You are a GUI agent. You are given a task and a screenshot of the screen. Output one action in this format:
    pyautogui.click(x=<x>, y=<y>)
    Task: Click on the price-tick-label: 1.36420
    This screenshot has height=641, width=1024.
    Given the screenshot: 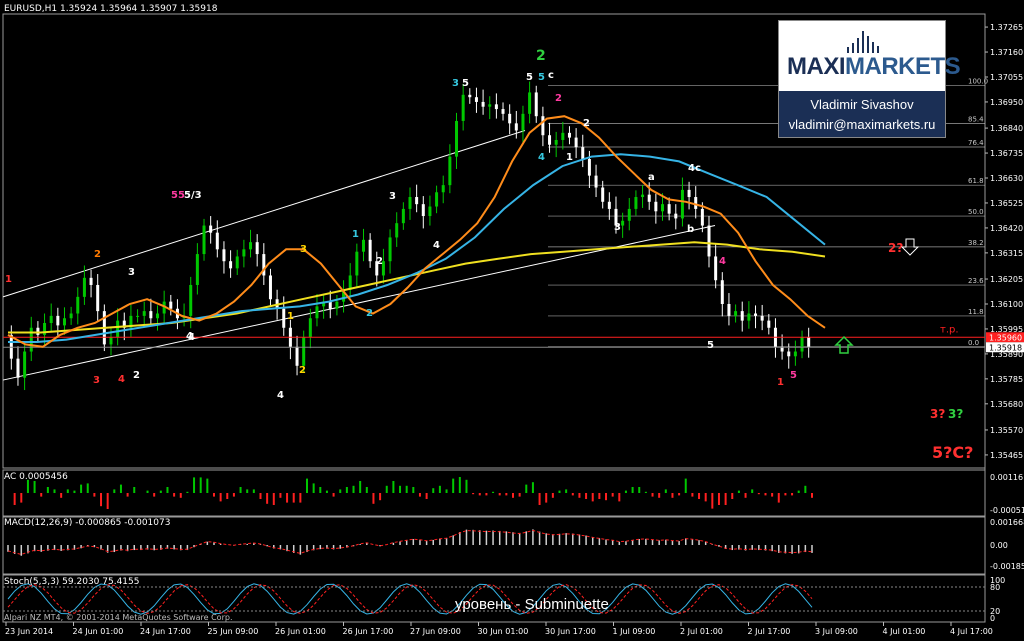 What is the action you would take?
    pyautogui.click(x=1006, y=228)
    